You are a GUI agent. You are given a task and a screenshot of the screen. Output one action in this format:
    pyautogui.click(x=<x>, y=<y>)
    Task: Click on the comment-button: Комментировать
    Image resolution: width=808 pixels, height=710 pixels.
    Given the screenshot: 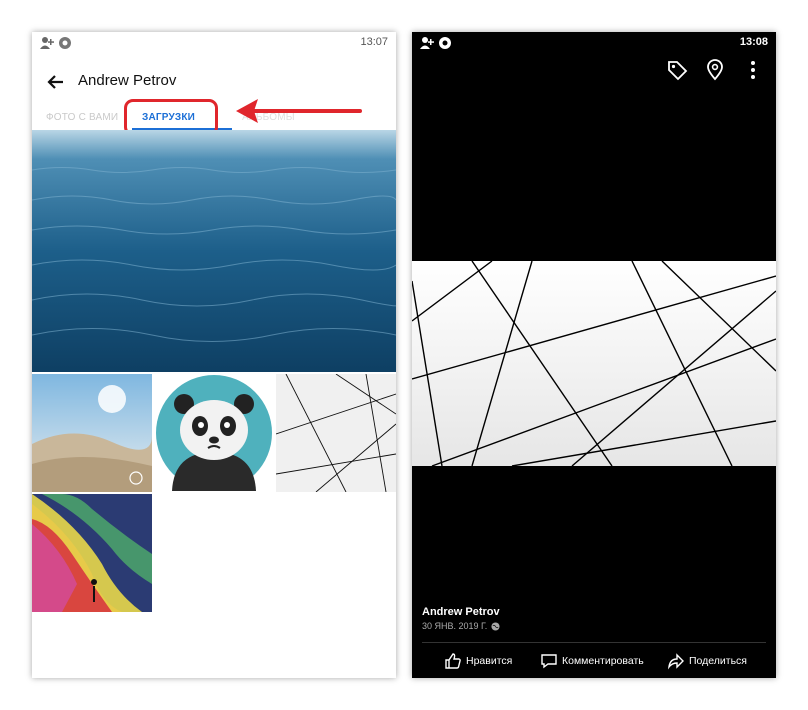 What is the action you would take?
    pyautogui.click(x=592, y=661)
    